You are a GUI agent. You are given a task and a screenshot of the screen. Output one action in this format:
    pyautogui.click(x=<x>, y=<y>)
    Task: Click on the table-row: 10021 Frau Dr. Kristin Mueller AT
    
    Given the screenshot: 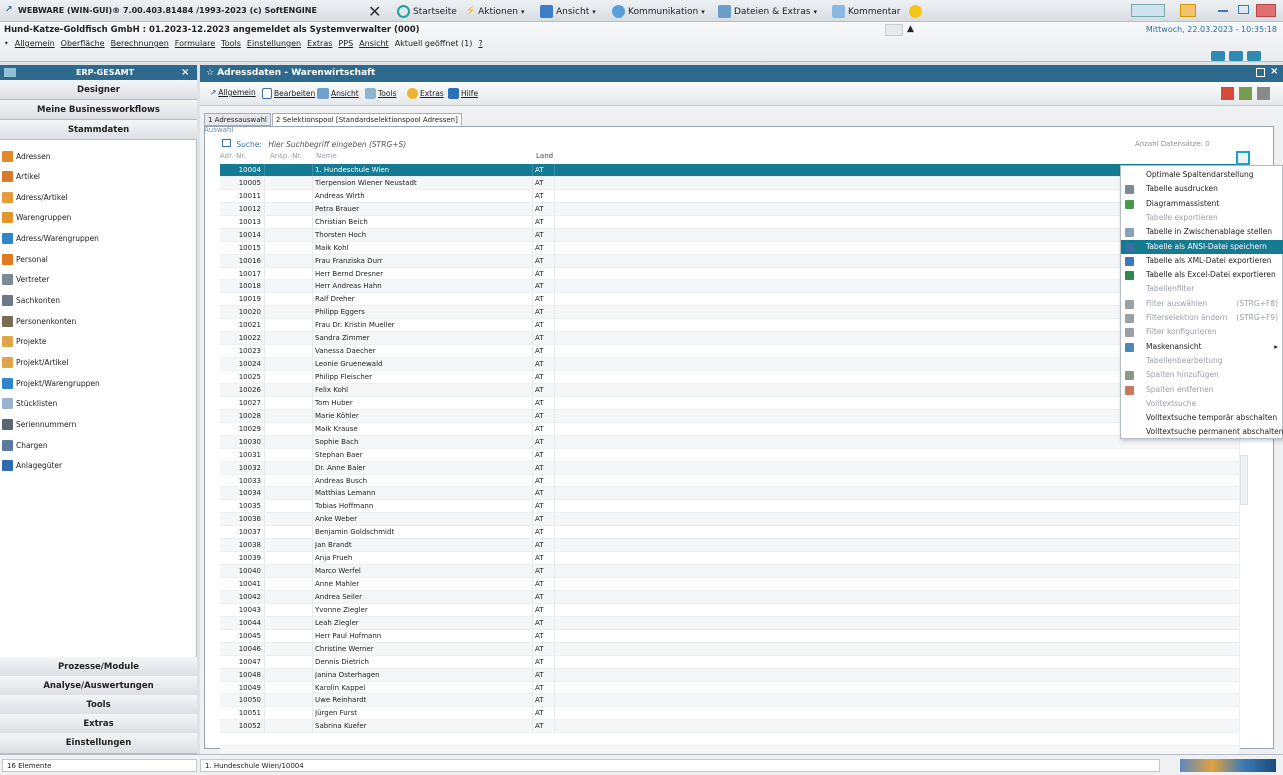 What is the action you would take?
    pyautogui.click(x=730, y=326)
    